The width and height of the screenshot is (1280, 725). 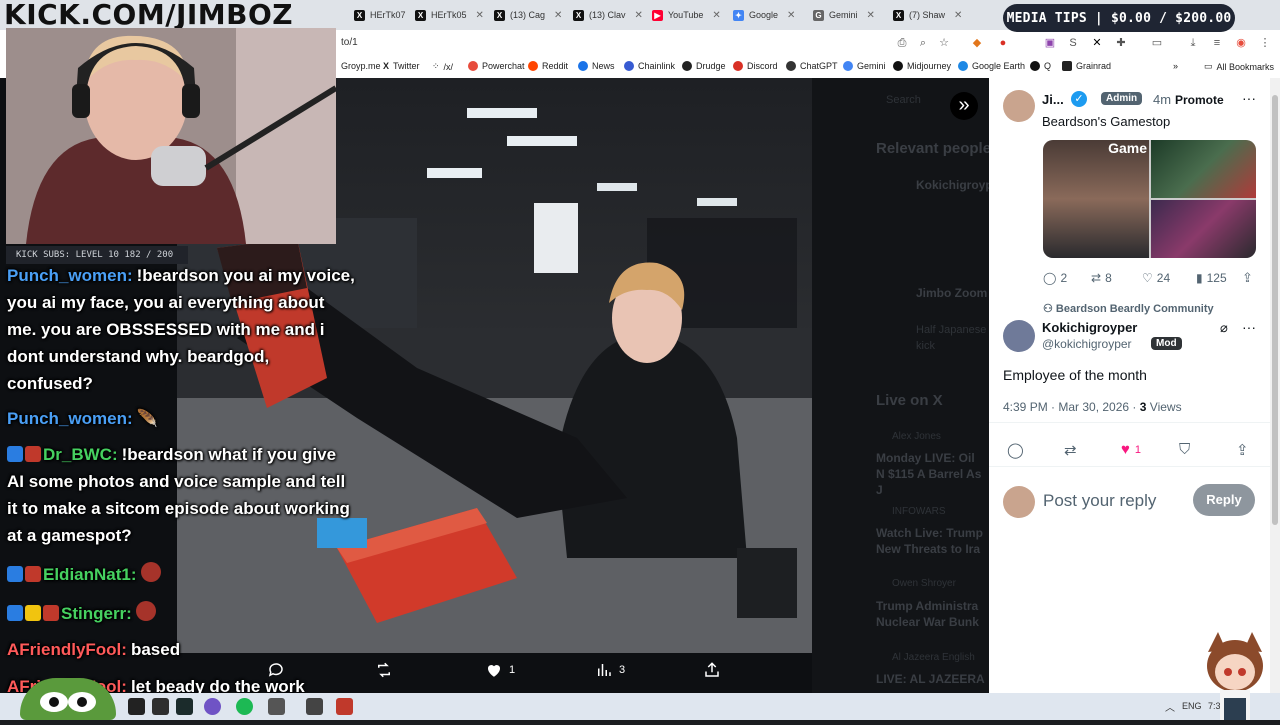 What do you see at coordinates (136, 706) in the screenshot?
I see `steam-icon` at bounding box center [136, 706].